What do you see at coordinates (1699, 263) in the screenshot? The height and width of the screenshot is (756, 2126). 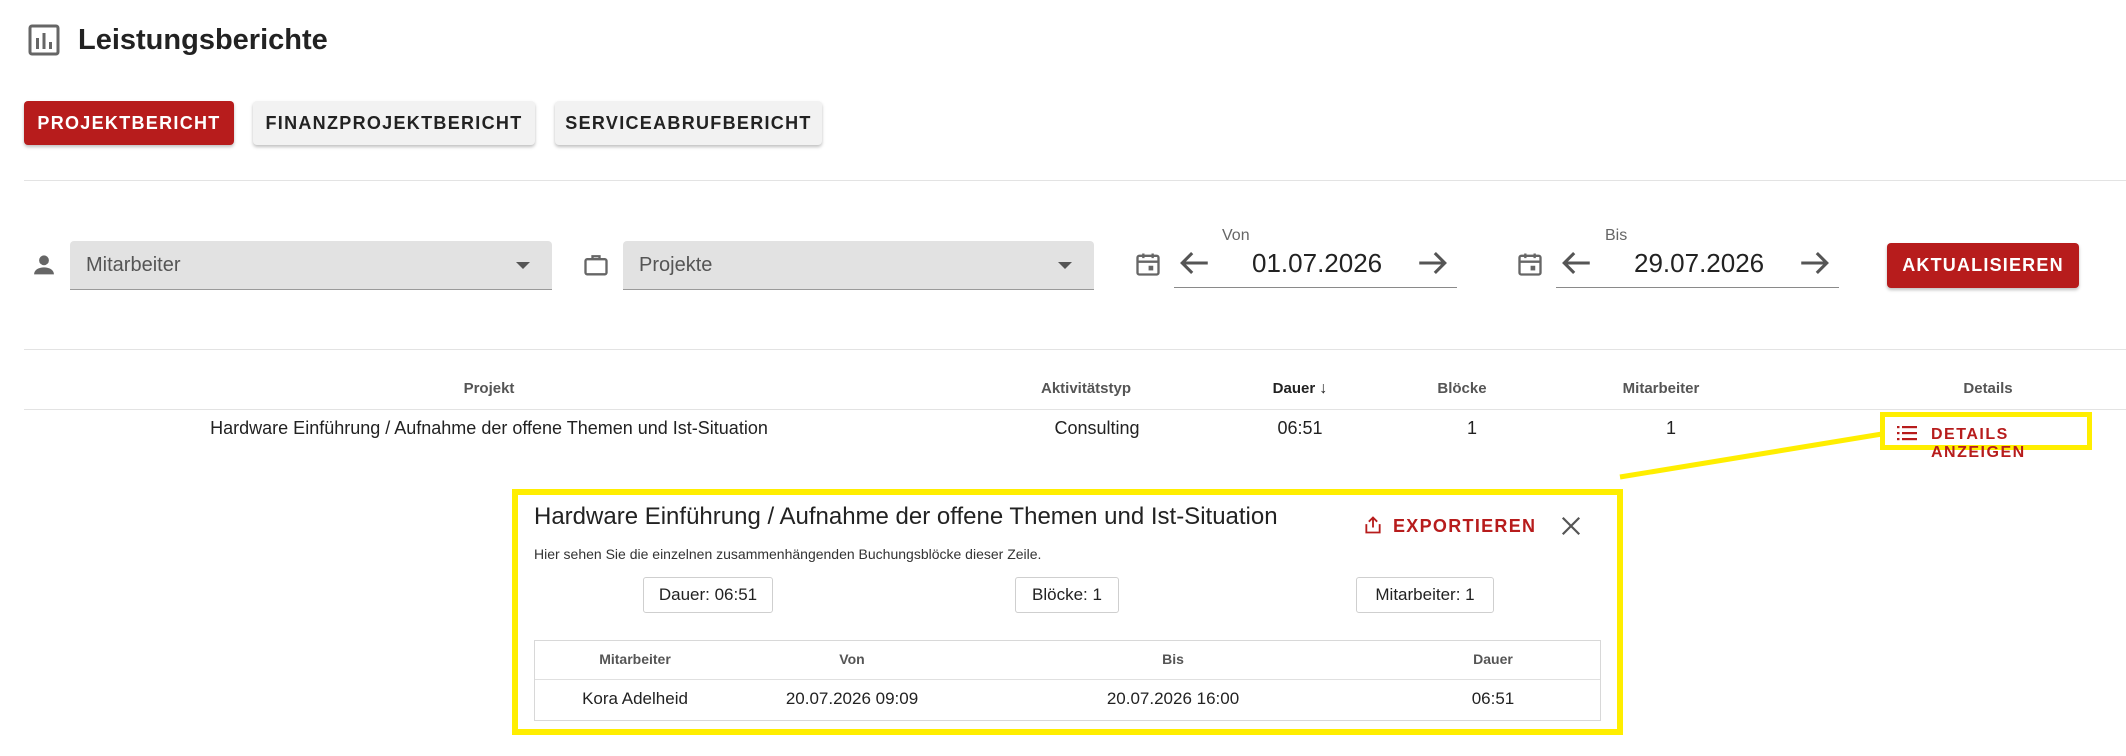 I see `to-date-value: 29.07.2026` at bounding box center [1699, 263].